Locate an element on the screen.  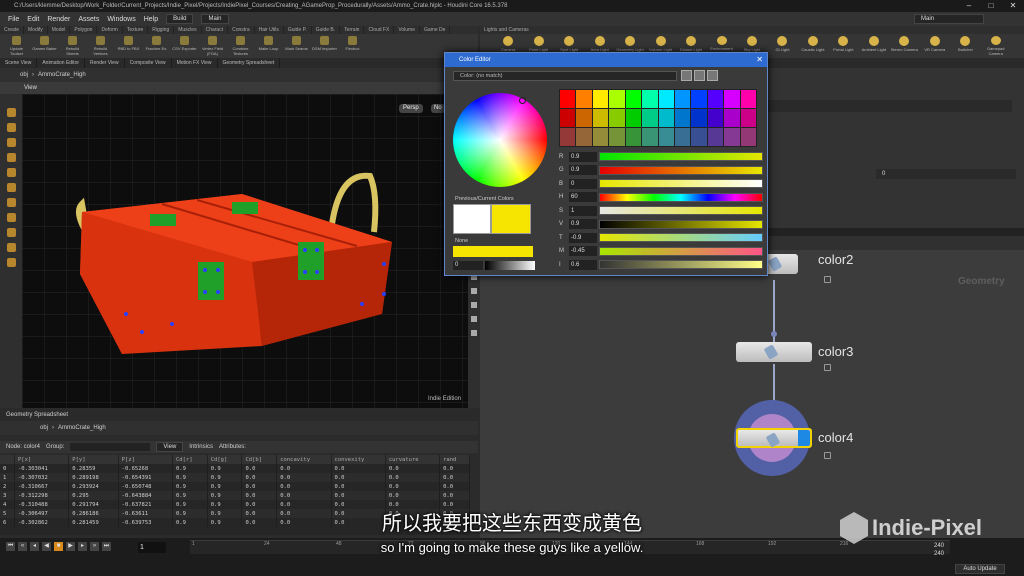
shelf-tab: Rigging is located at coordinates (161, 30).